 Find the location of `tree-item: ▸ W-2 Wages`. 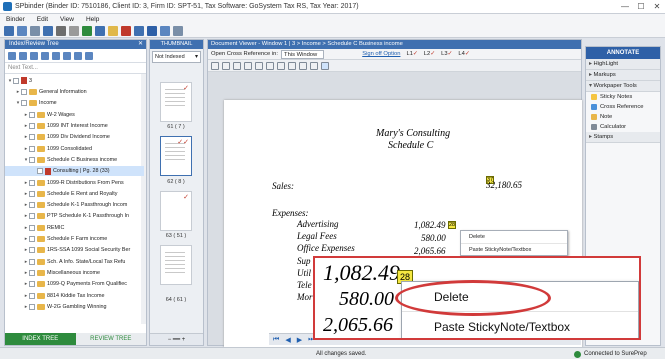

tree-item: ▸ W-2 Wages is located at coordinates (74, 115).